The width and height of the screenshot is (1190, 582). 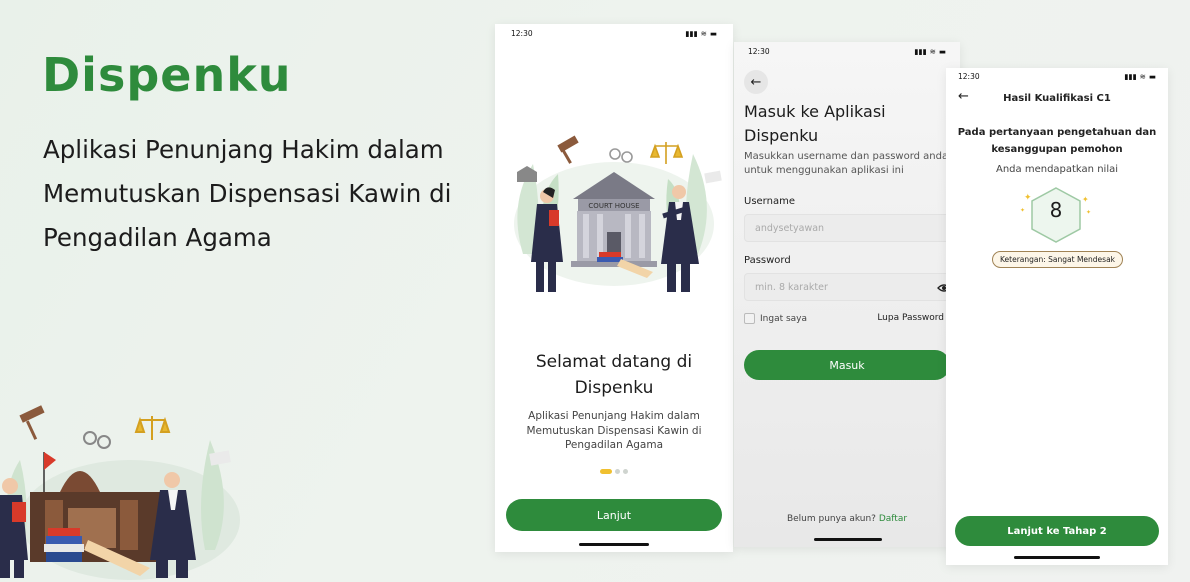 I want to click on score-label: Anda mendapatkan nilai, so click(x=1057, y=169).